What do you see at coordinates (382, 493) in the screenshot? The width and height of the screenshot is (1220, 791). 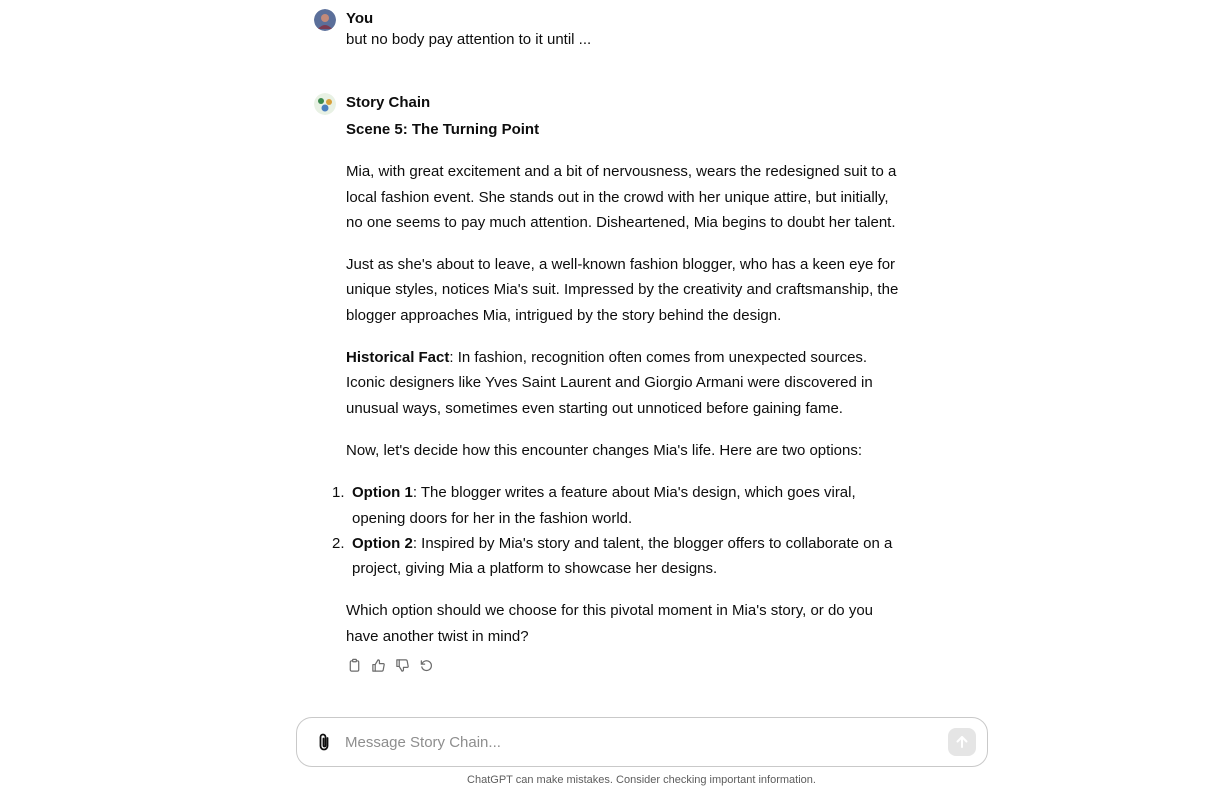 I see `option-label: Option 1` at bounding box center [382, 493].